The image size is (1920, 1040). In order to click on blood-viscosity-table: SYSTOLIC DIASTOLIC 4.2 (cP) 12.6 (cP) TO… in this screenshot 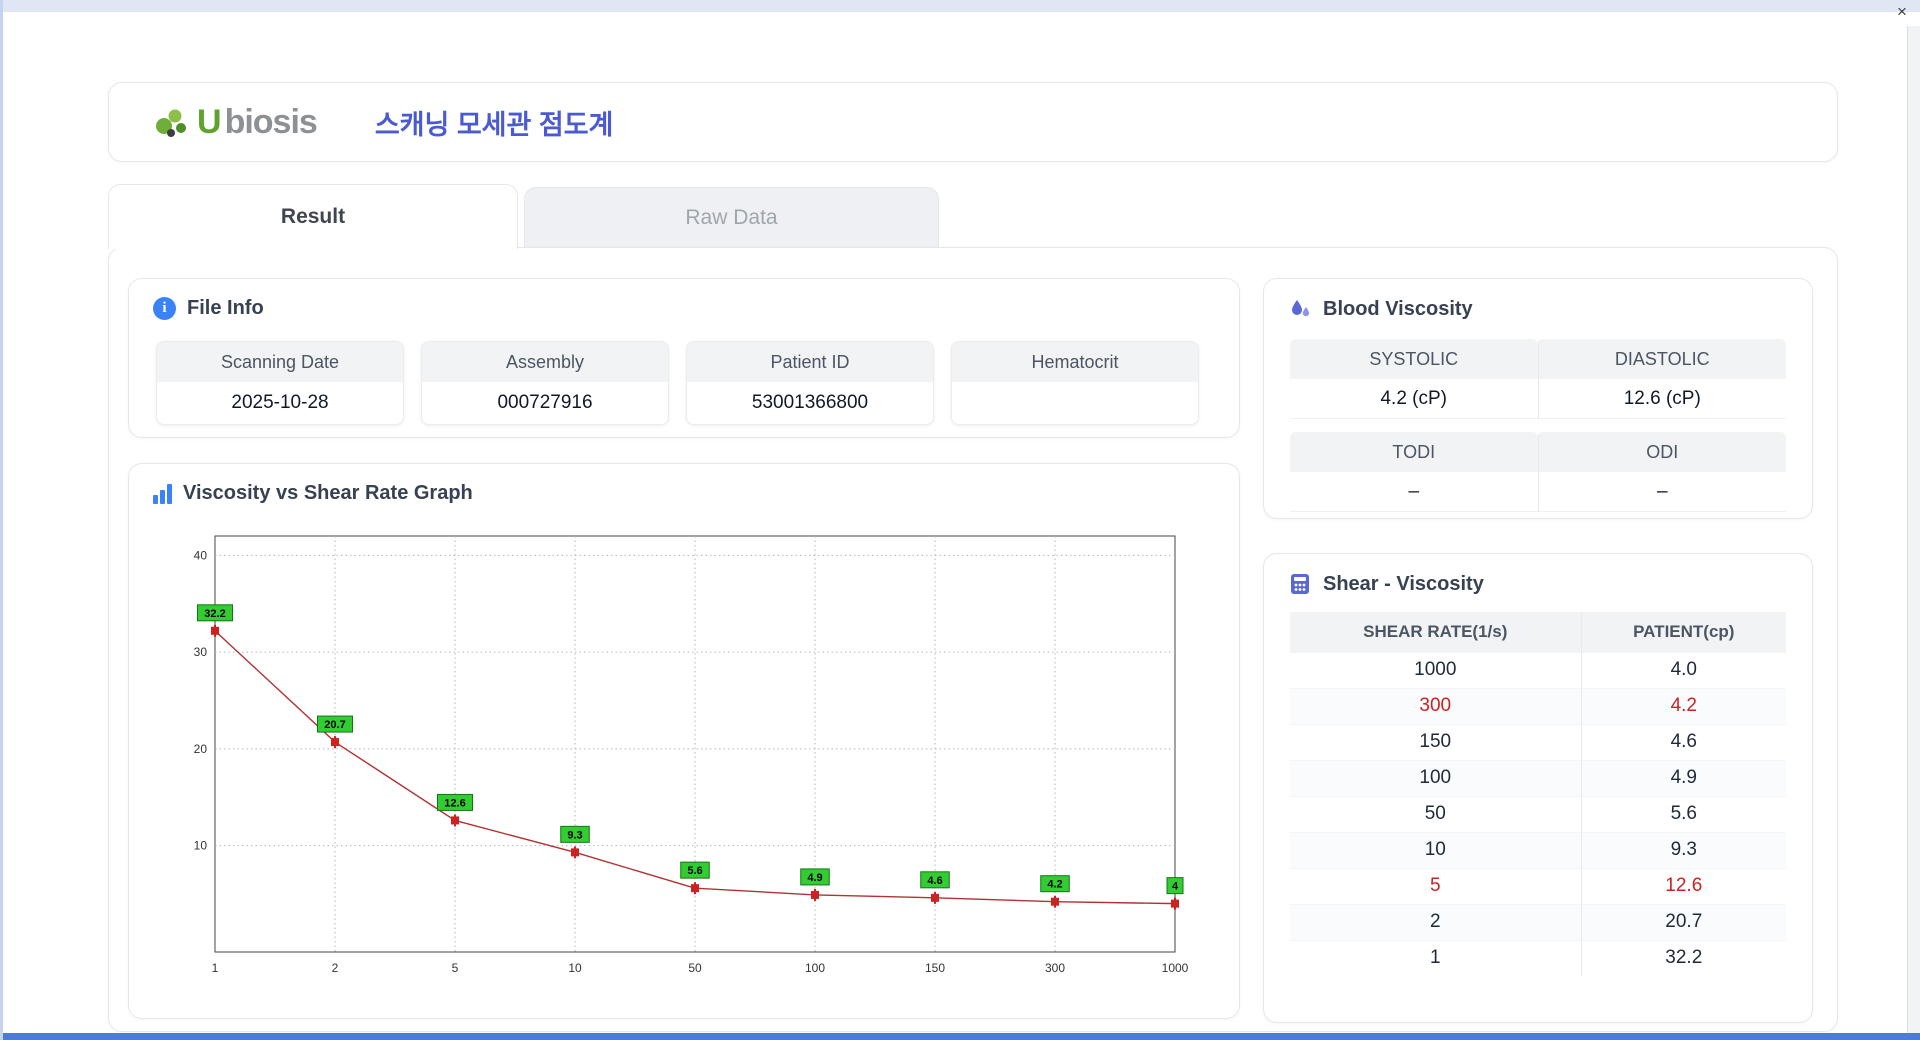, I will do `click(1538, 425)`.